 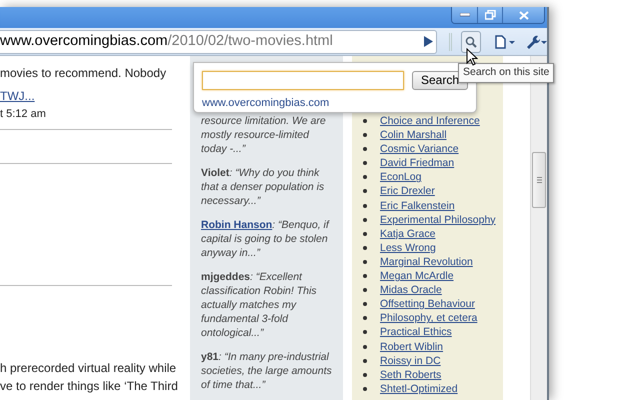 I want to click on blogroll-link: Choice and Inference, so click(x=430, y=121).